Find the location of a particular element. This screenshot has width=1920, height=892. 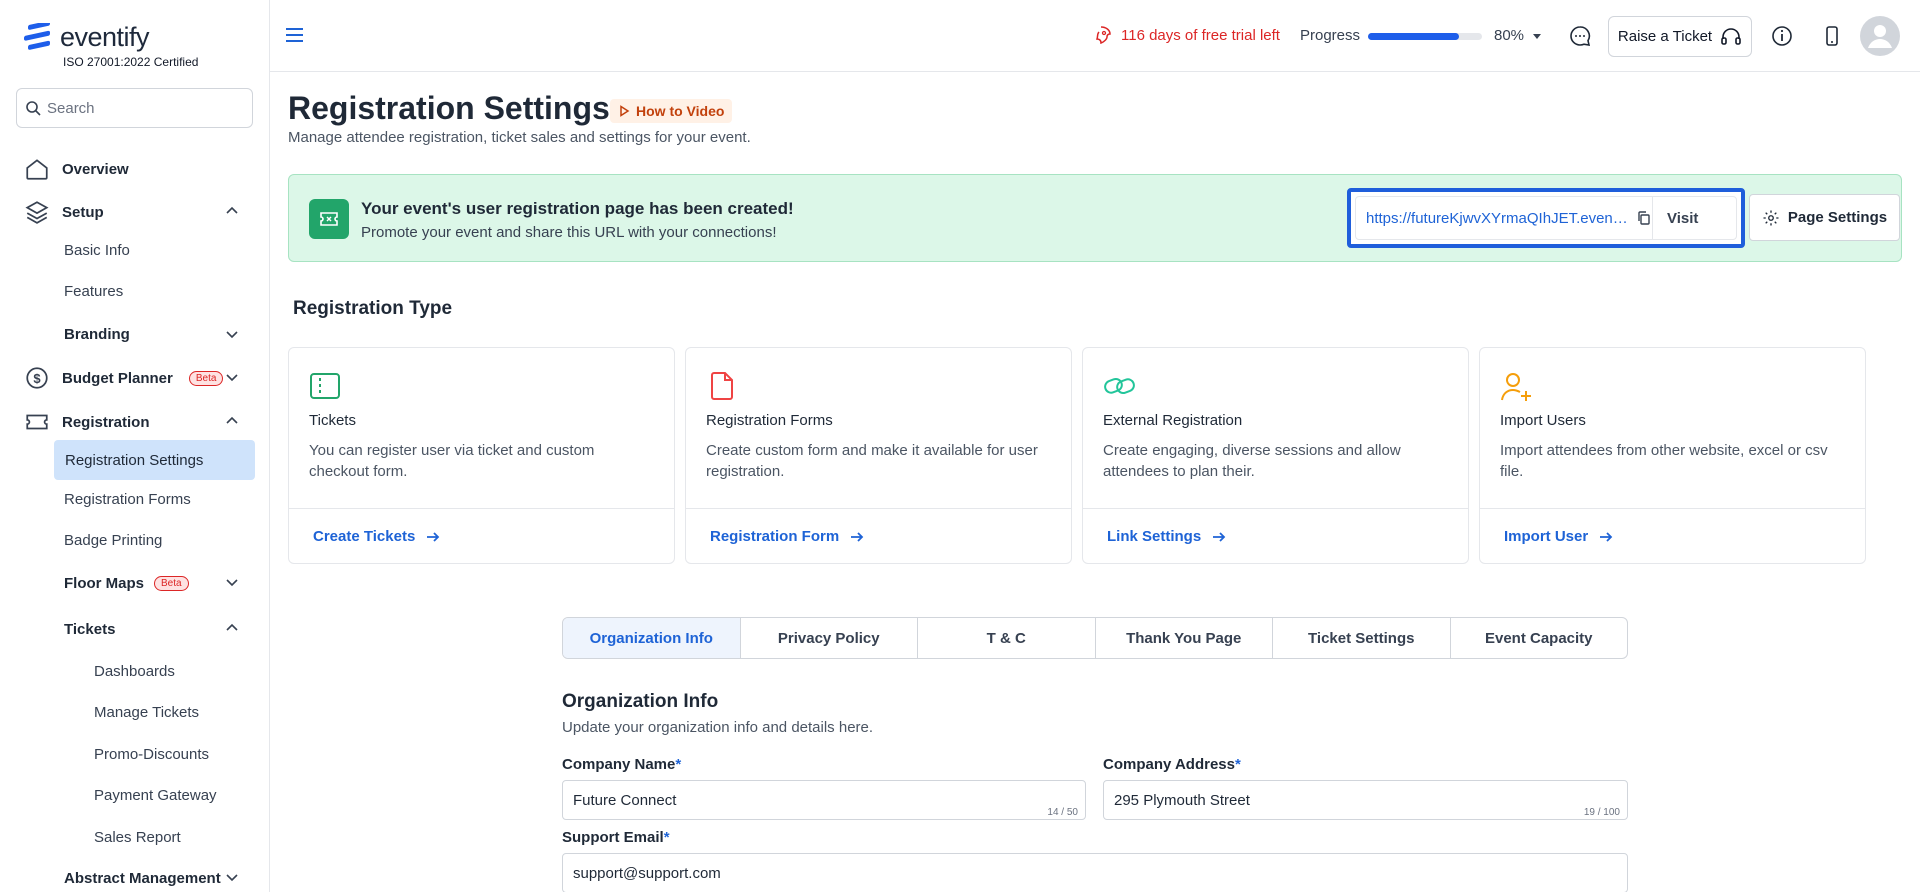

sidebar-item-tickets: Tickets is located at coordinates (89, 629).